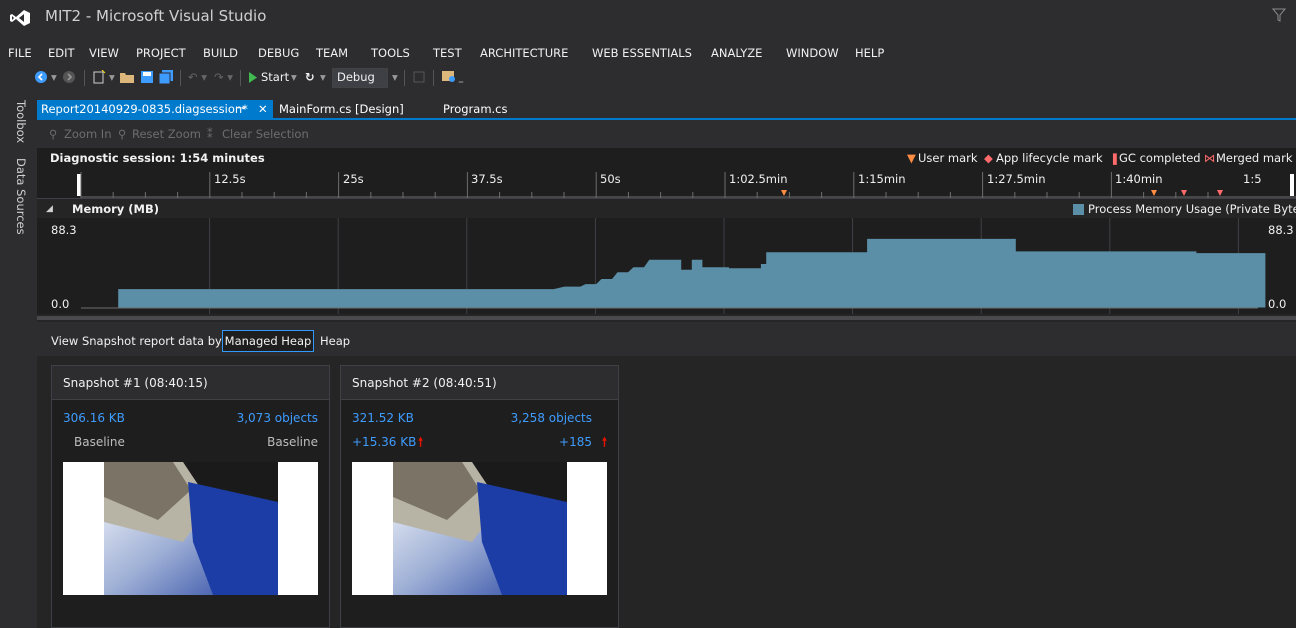  I want to click on ruler-tick: 12.5s, so click(230, 179).